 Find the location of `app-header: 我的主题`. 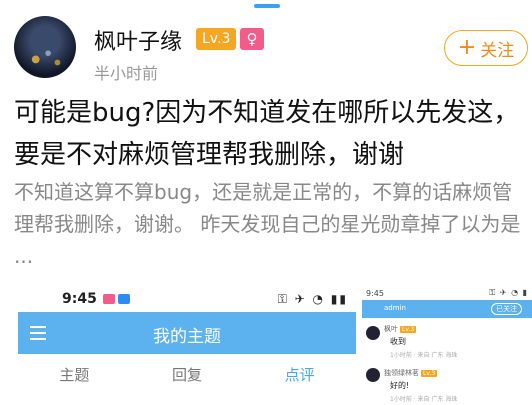

app-header: 我的主题 is located at coordinates (187, 333).